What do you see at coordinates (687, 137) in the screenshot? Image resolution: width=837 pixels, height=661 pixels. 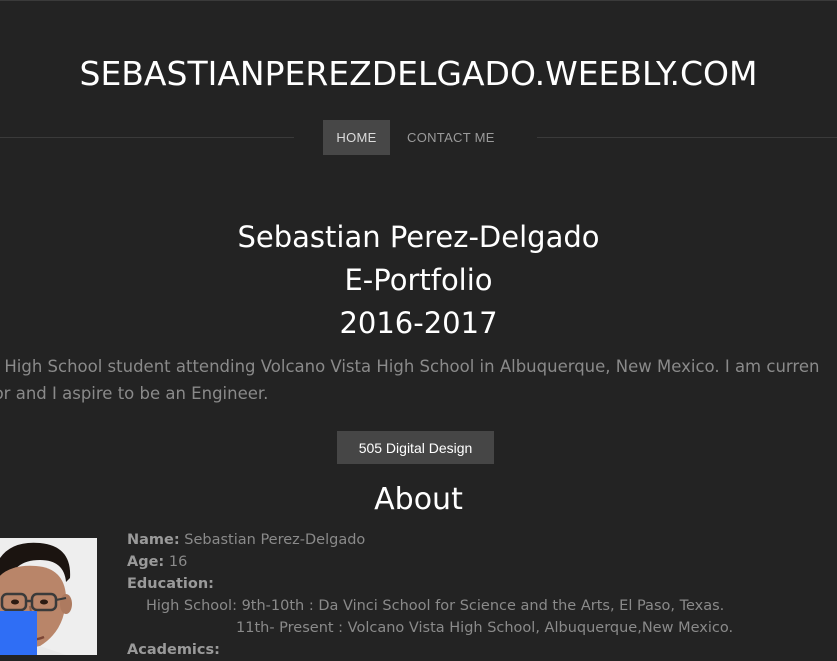 I see `nav-divider-right` at bounding box center [687, 137].